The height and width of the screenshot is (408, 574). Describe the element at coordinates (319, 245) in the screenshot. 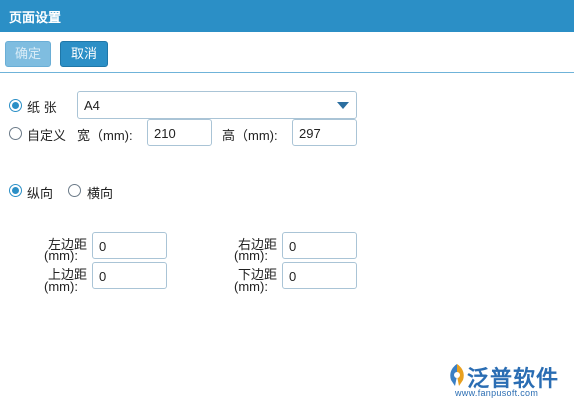

I see `right-margin-input: 0` at that location.